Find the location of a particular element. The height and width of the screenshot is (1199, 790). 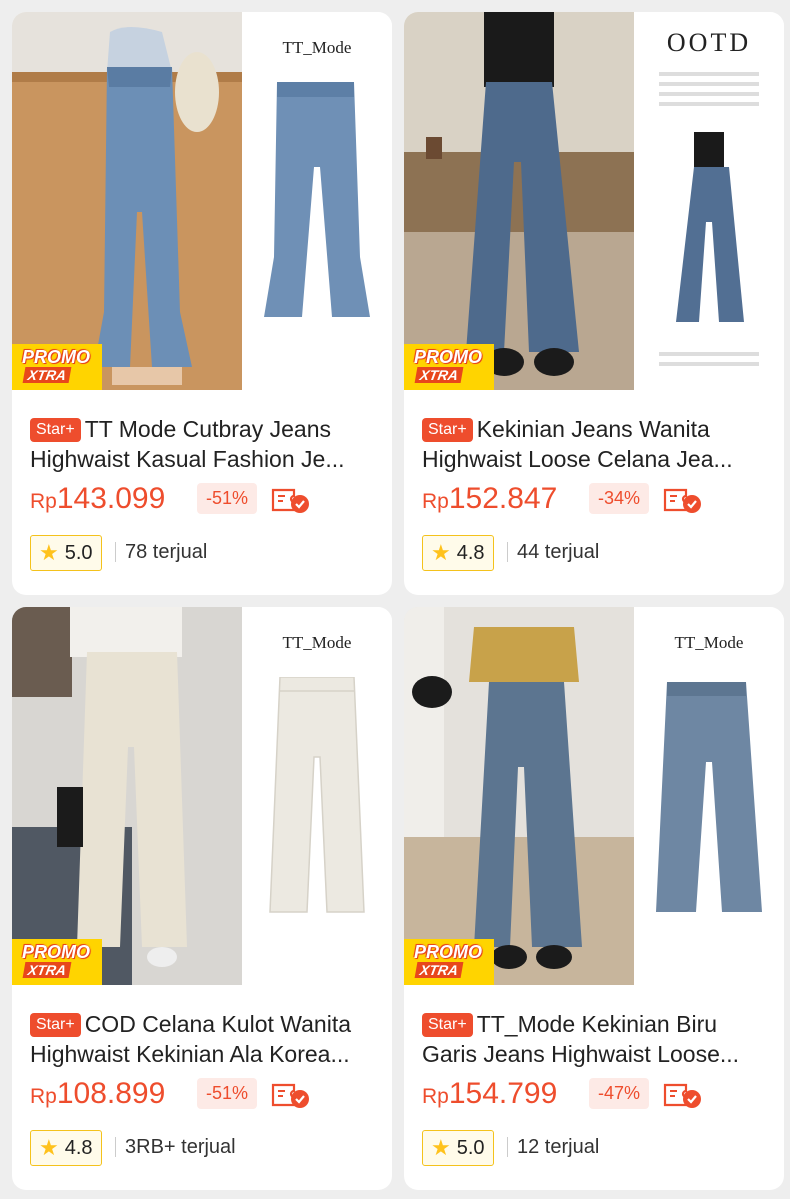

title-line-1: TT_Mode Kekinian Biru is located at coordinates (597, 1024).